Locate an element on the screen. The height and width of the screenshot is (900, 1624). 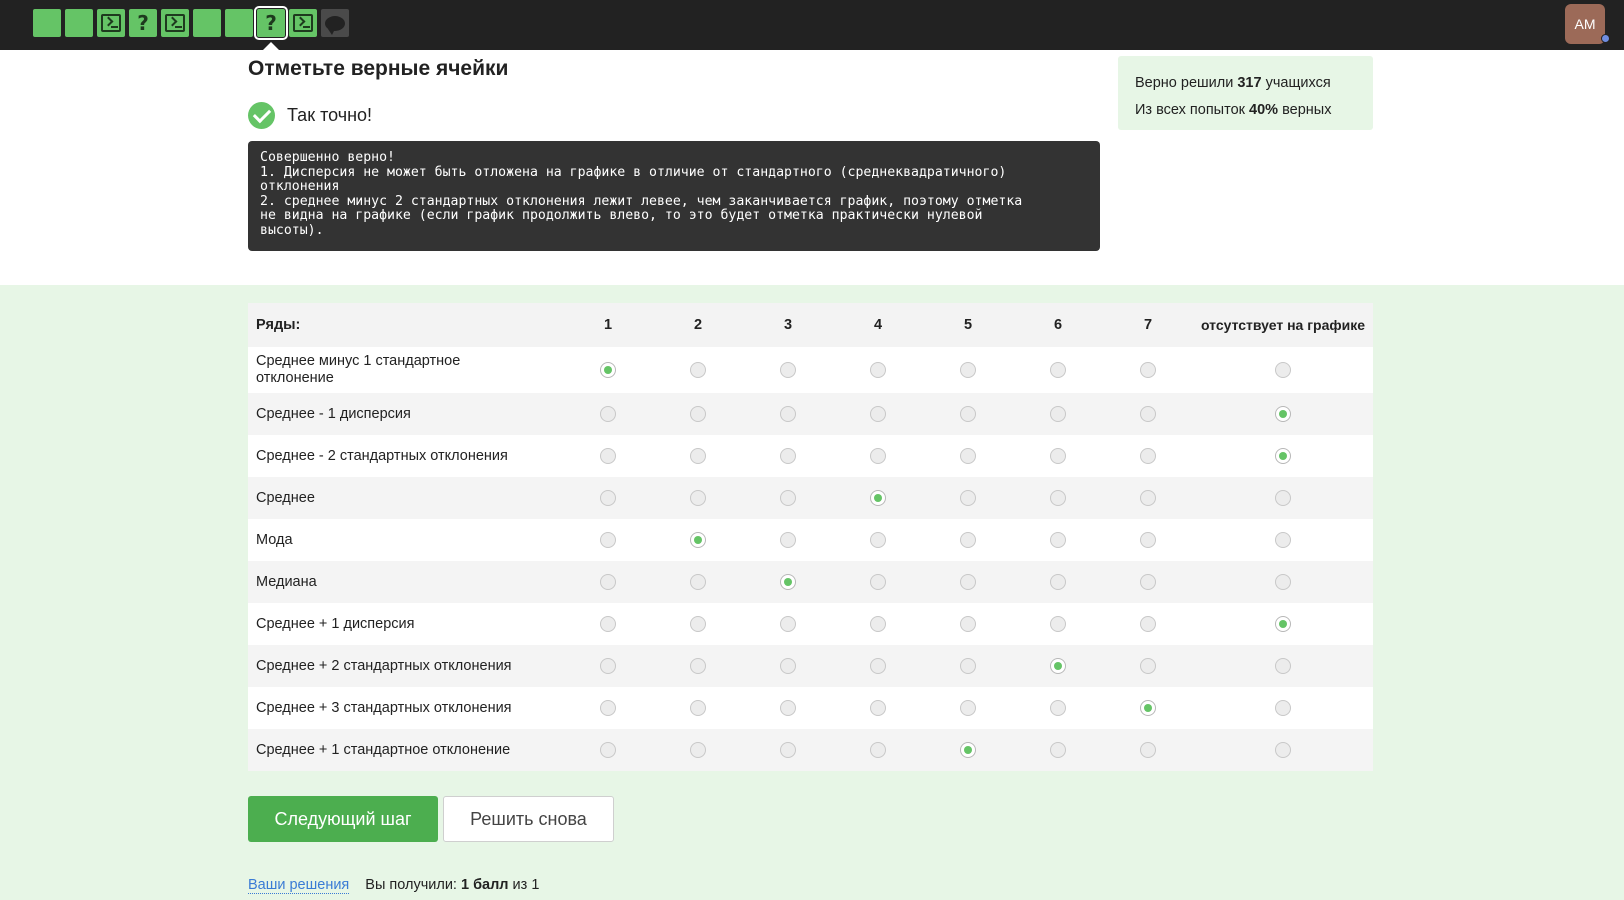
step-4: ? is located at coordinates (143, 23).